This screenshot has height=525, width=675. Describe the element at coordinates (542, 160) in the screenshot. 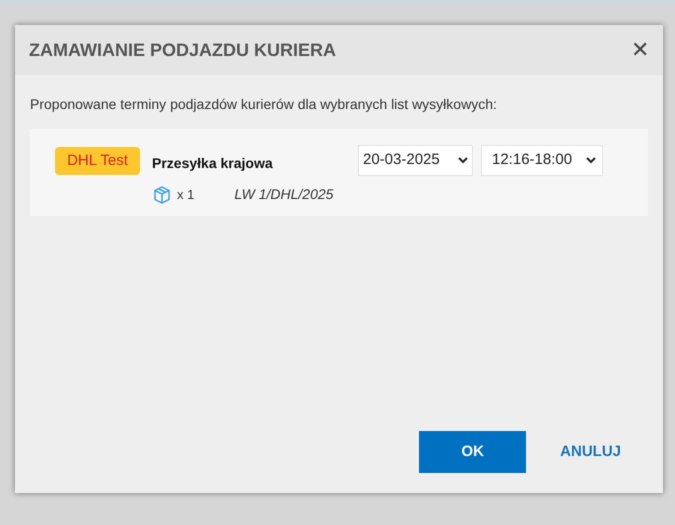

I see `time-dropdown: 12:16-18:00` at that location.